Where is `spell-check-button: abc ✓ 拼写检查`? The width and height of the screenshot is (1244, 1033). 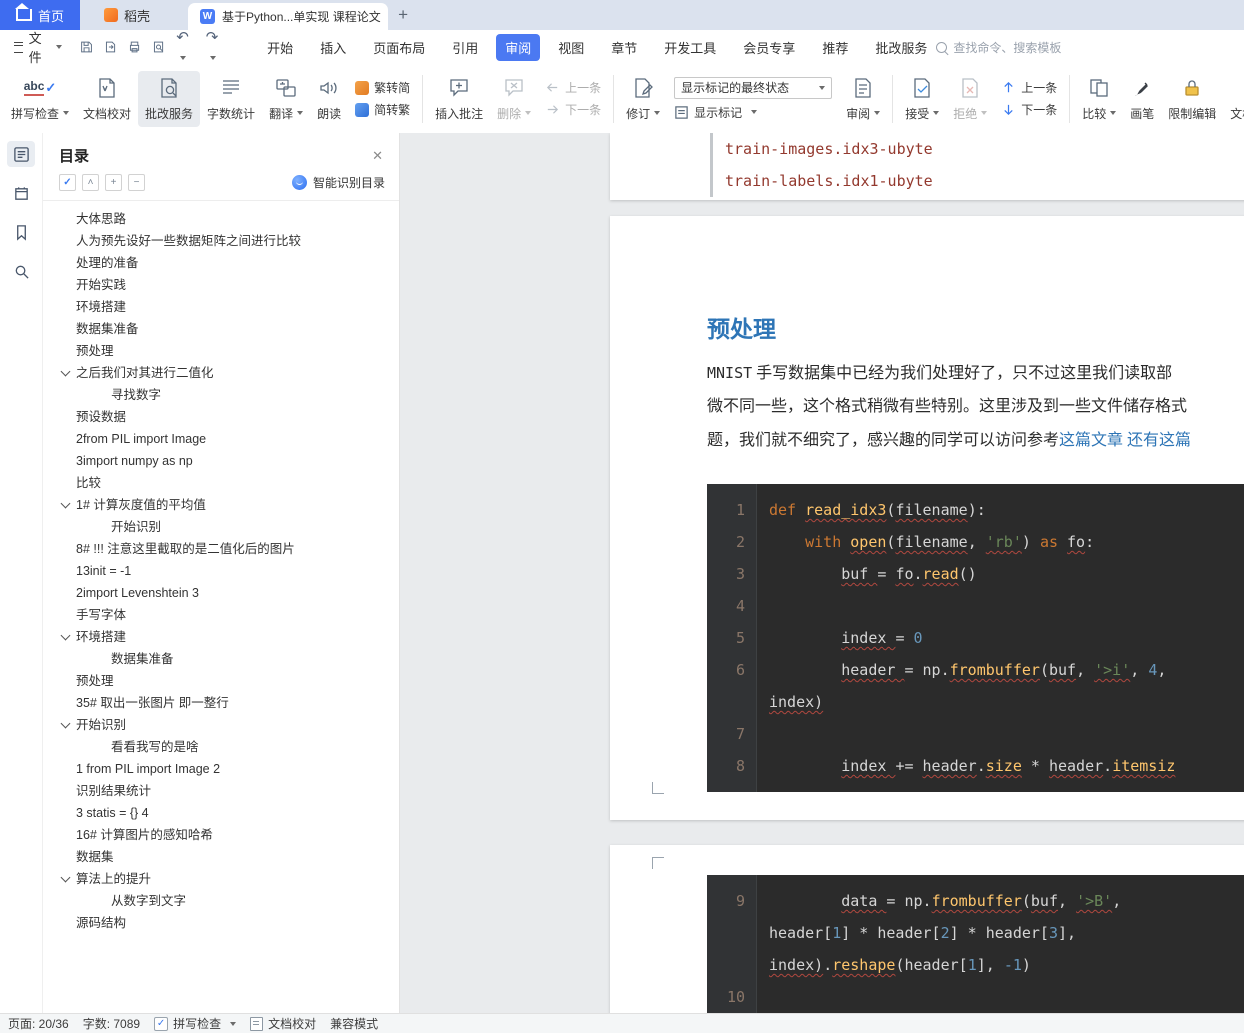 spell-check-button: abc ✓ 拼写检查 is located at coordinates (40, 99).